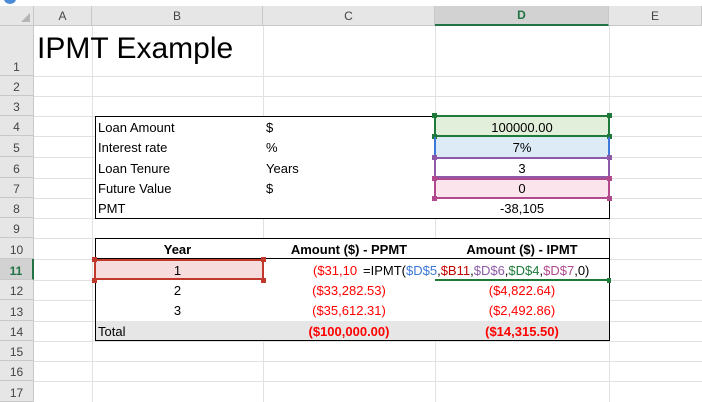  Describe the element at coordinates (17, 310) in the screenshot. I see `row-header-13: 13` at that location.